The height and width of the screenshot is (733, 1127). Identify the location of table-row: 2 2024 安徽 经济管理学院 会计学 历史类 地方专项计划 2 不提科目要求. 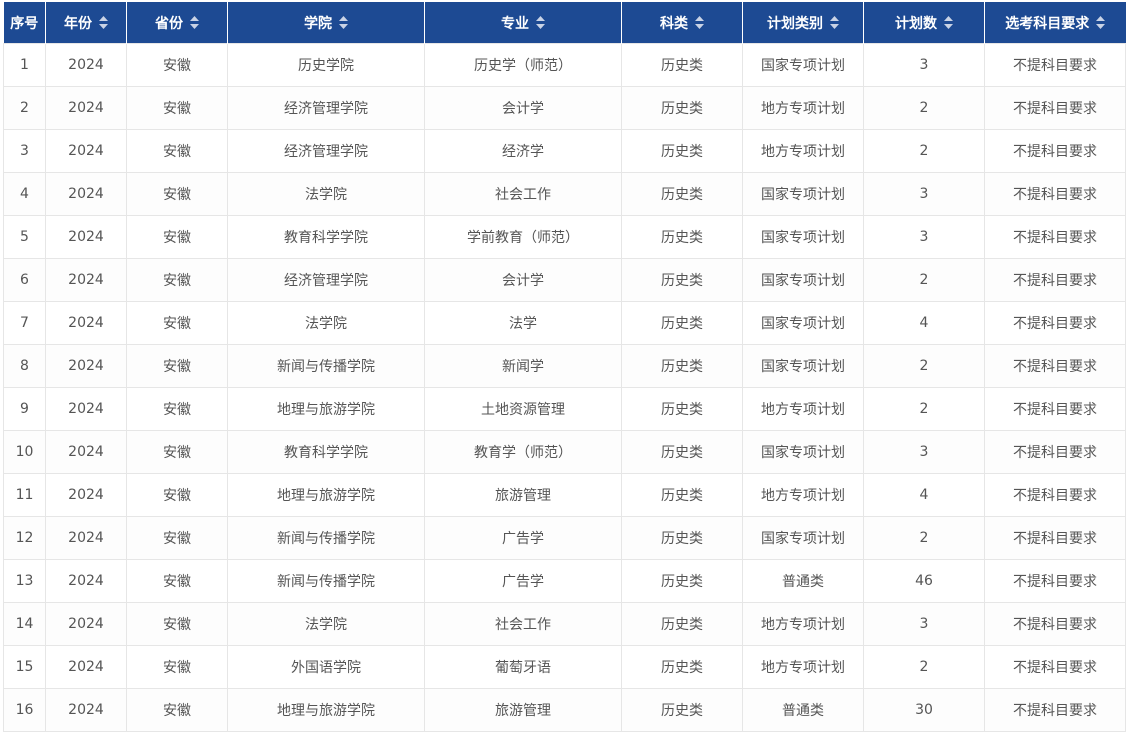
(564, 108).